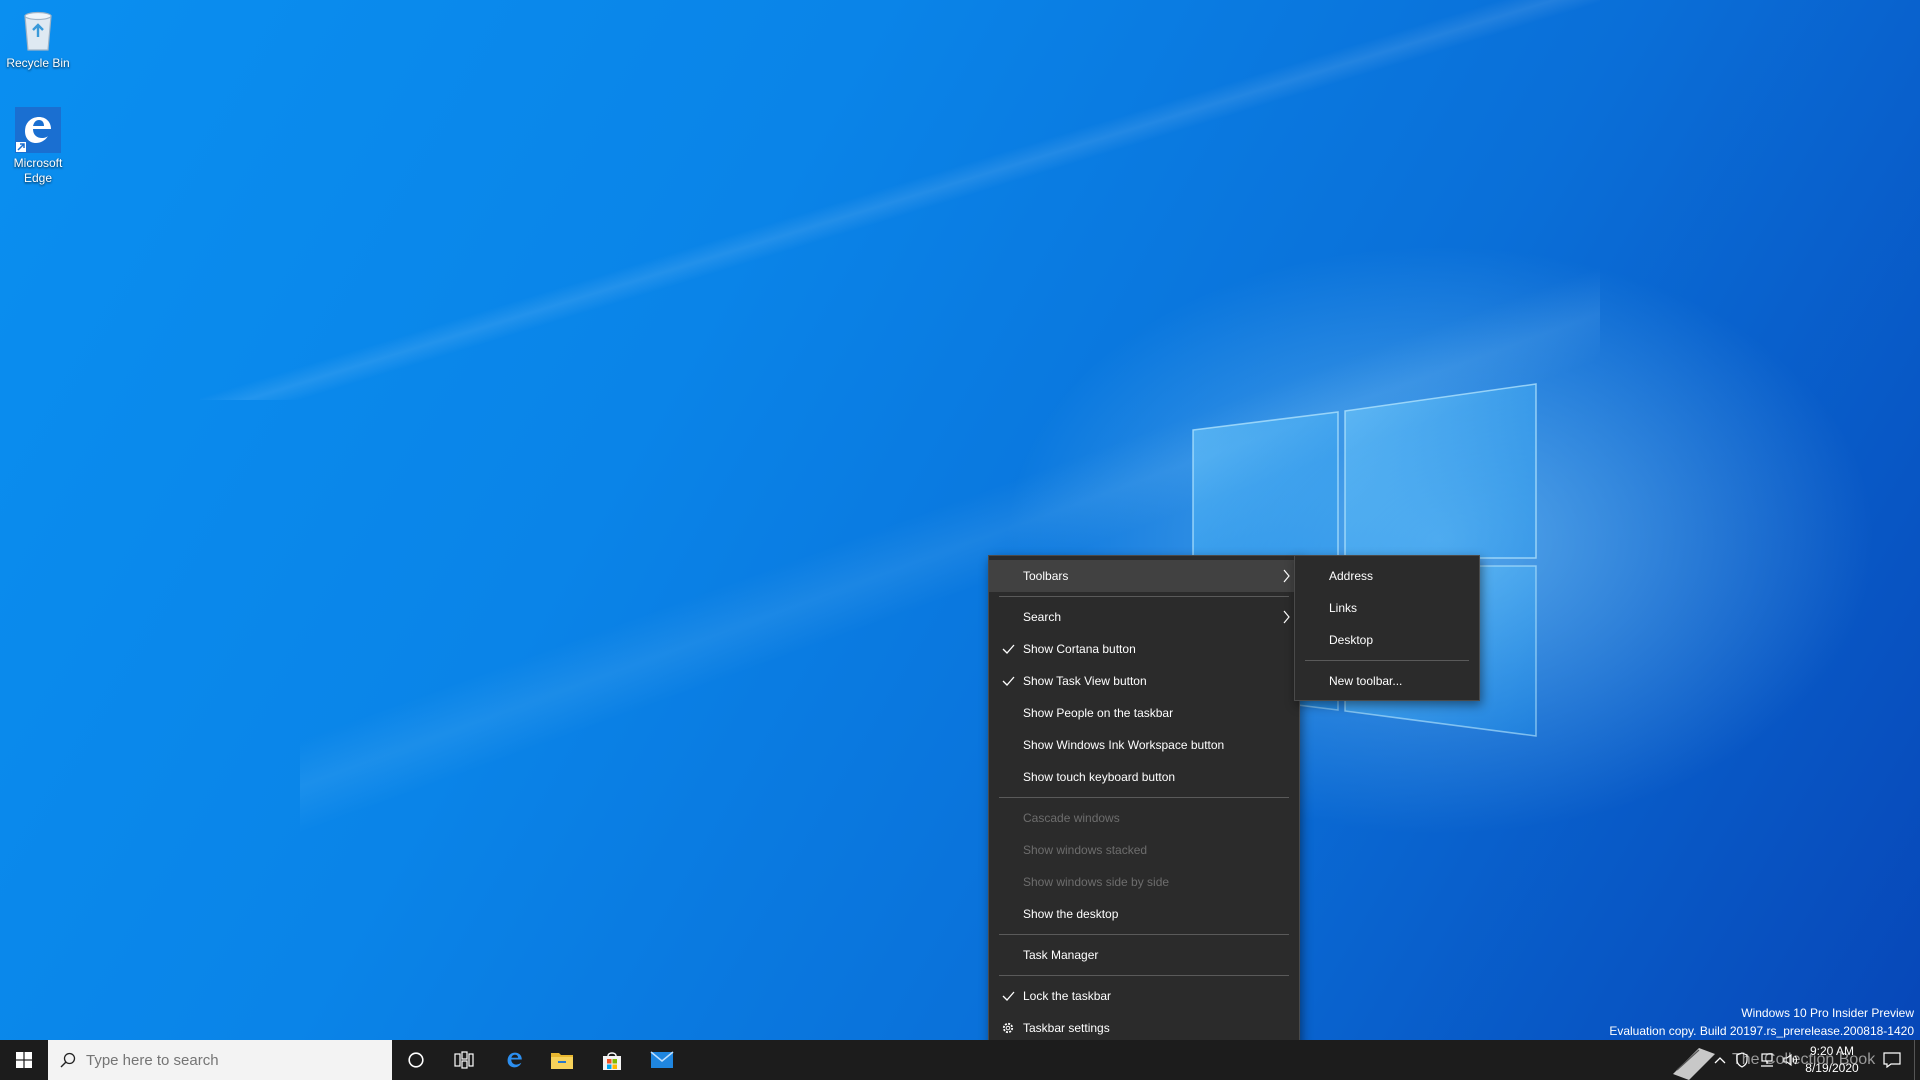  What do you see at coordinates (68, 1060) in the screenshot?
I see `search-icon` at bounding box center [68, 1060].